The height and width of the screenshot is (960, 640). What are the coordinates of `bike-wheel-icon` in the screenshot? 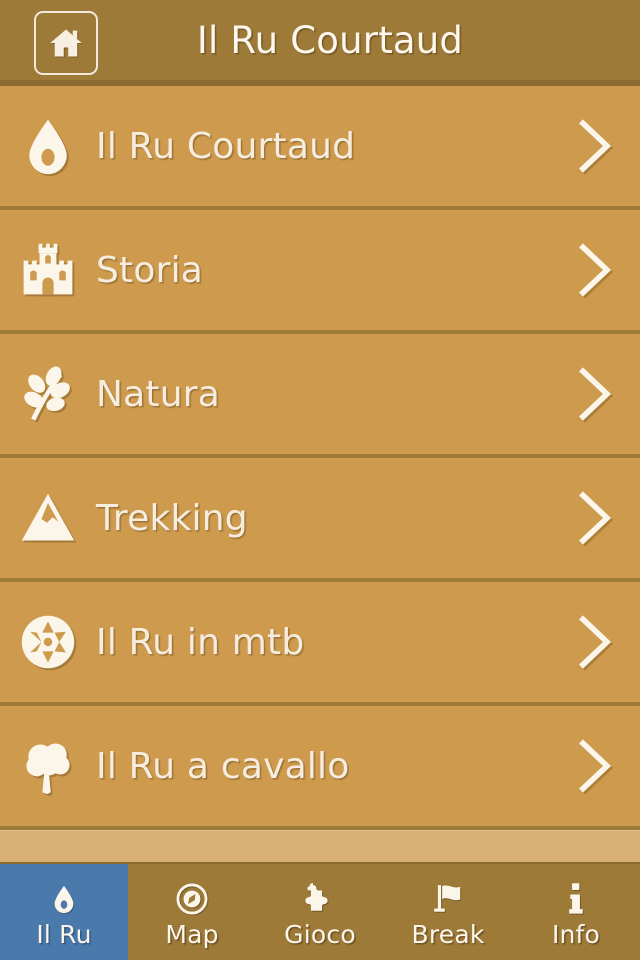 It's located at (48, 642).